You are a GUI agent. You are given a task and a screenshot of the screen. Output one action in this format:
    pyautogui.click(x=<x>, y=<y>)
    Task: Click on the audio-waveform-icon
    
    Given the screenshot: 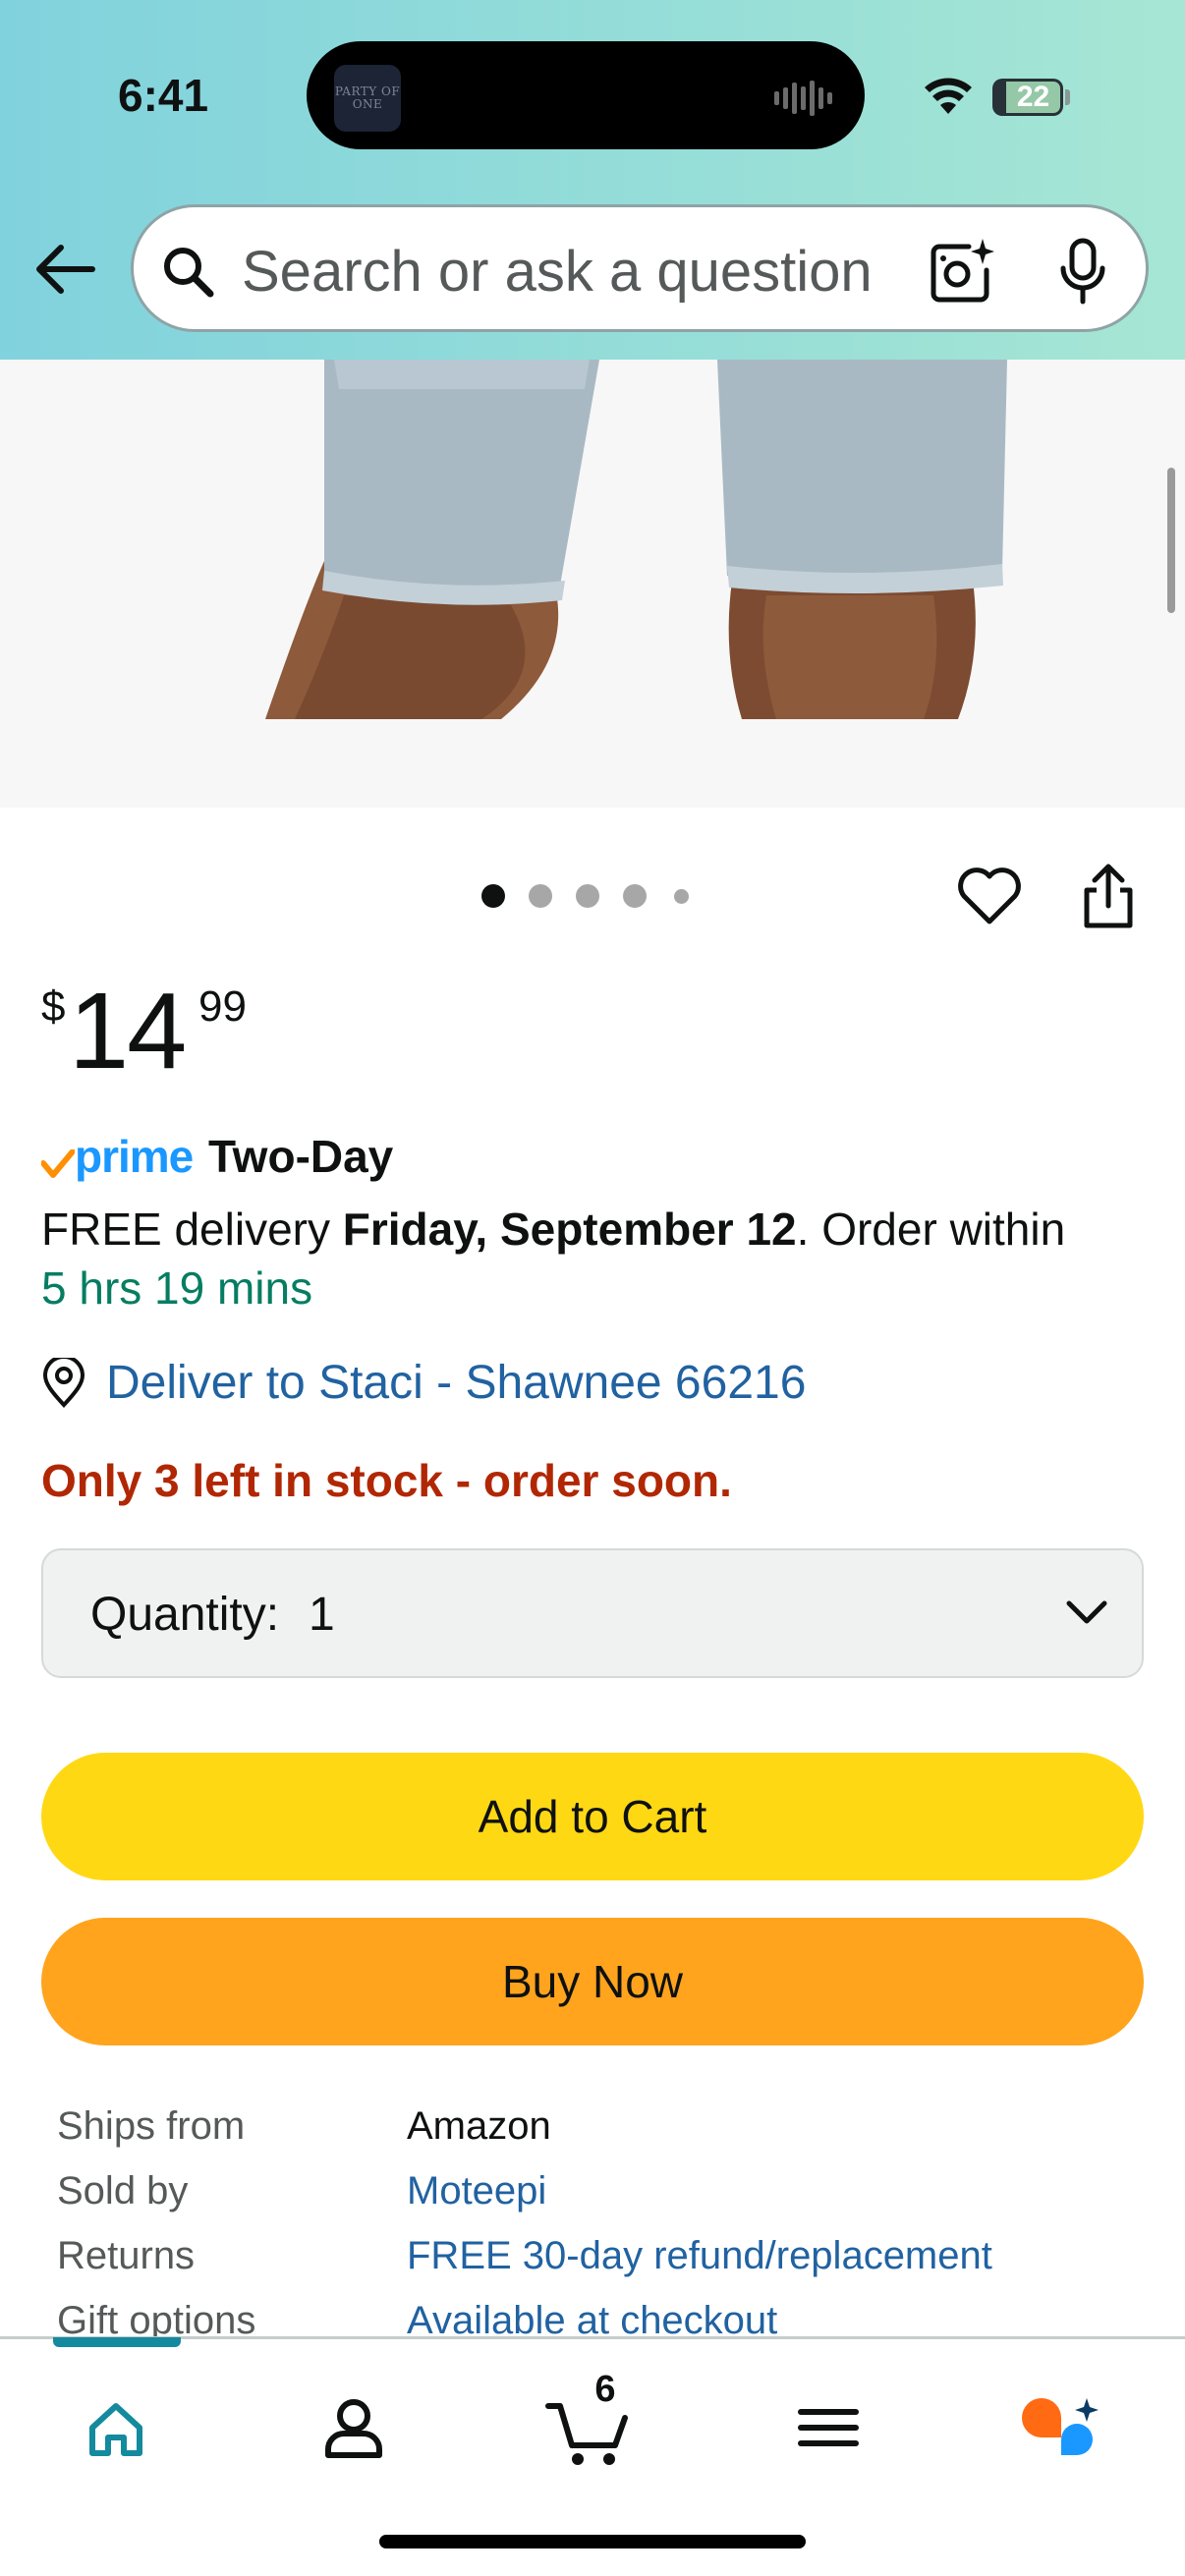 What is the action you would take?
    pyautogui.click(x=803, y=98)
    